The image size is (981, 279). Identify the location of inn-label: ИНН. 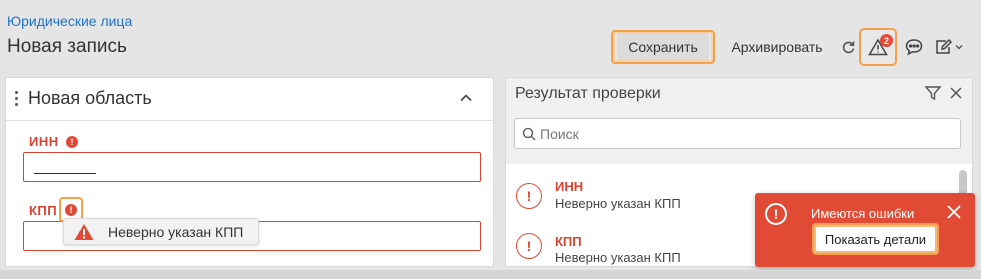
(44, 141).